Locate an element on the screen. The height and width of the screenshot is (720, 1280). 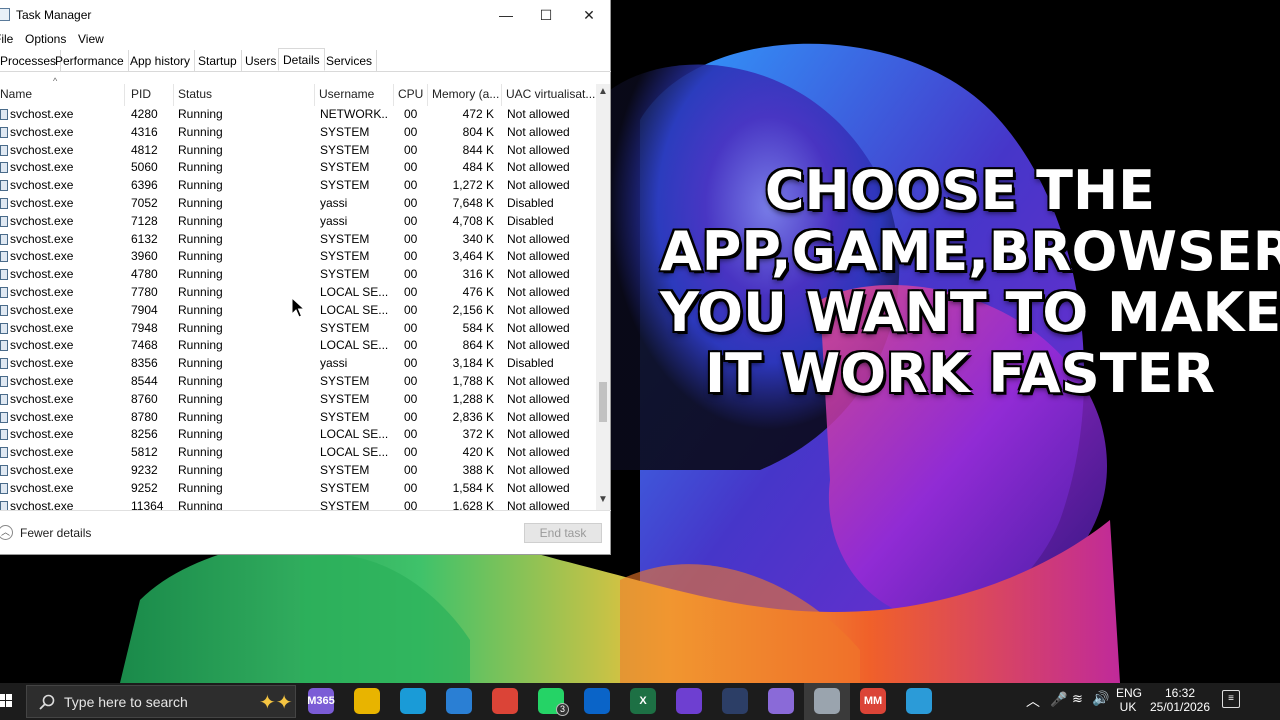
tab-details: Details is located at coordinates (301, 59).